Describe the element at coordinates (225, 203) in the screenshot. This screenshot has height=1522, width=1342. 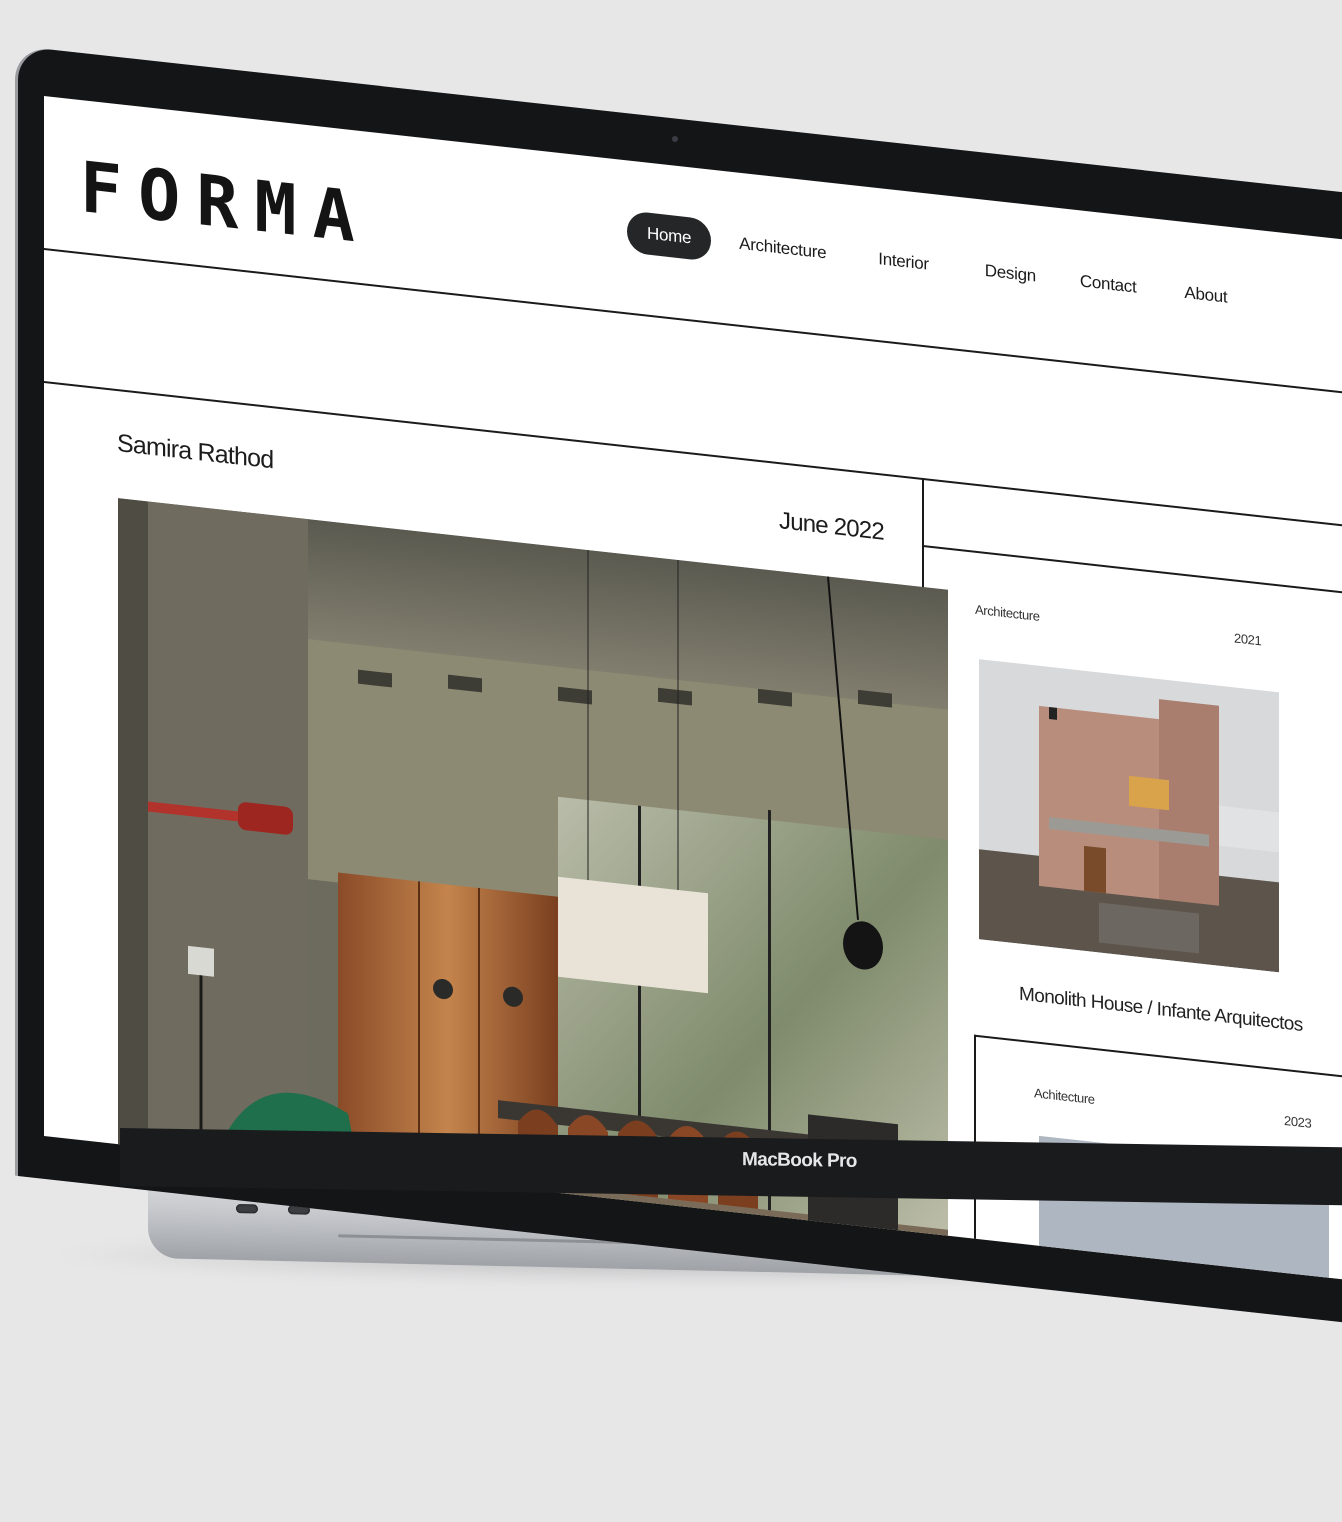
I see `site-logo: FORMA` at that location.